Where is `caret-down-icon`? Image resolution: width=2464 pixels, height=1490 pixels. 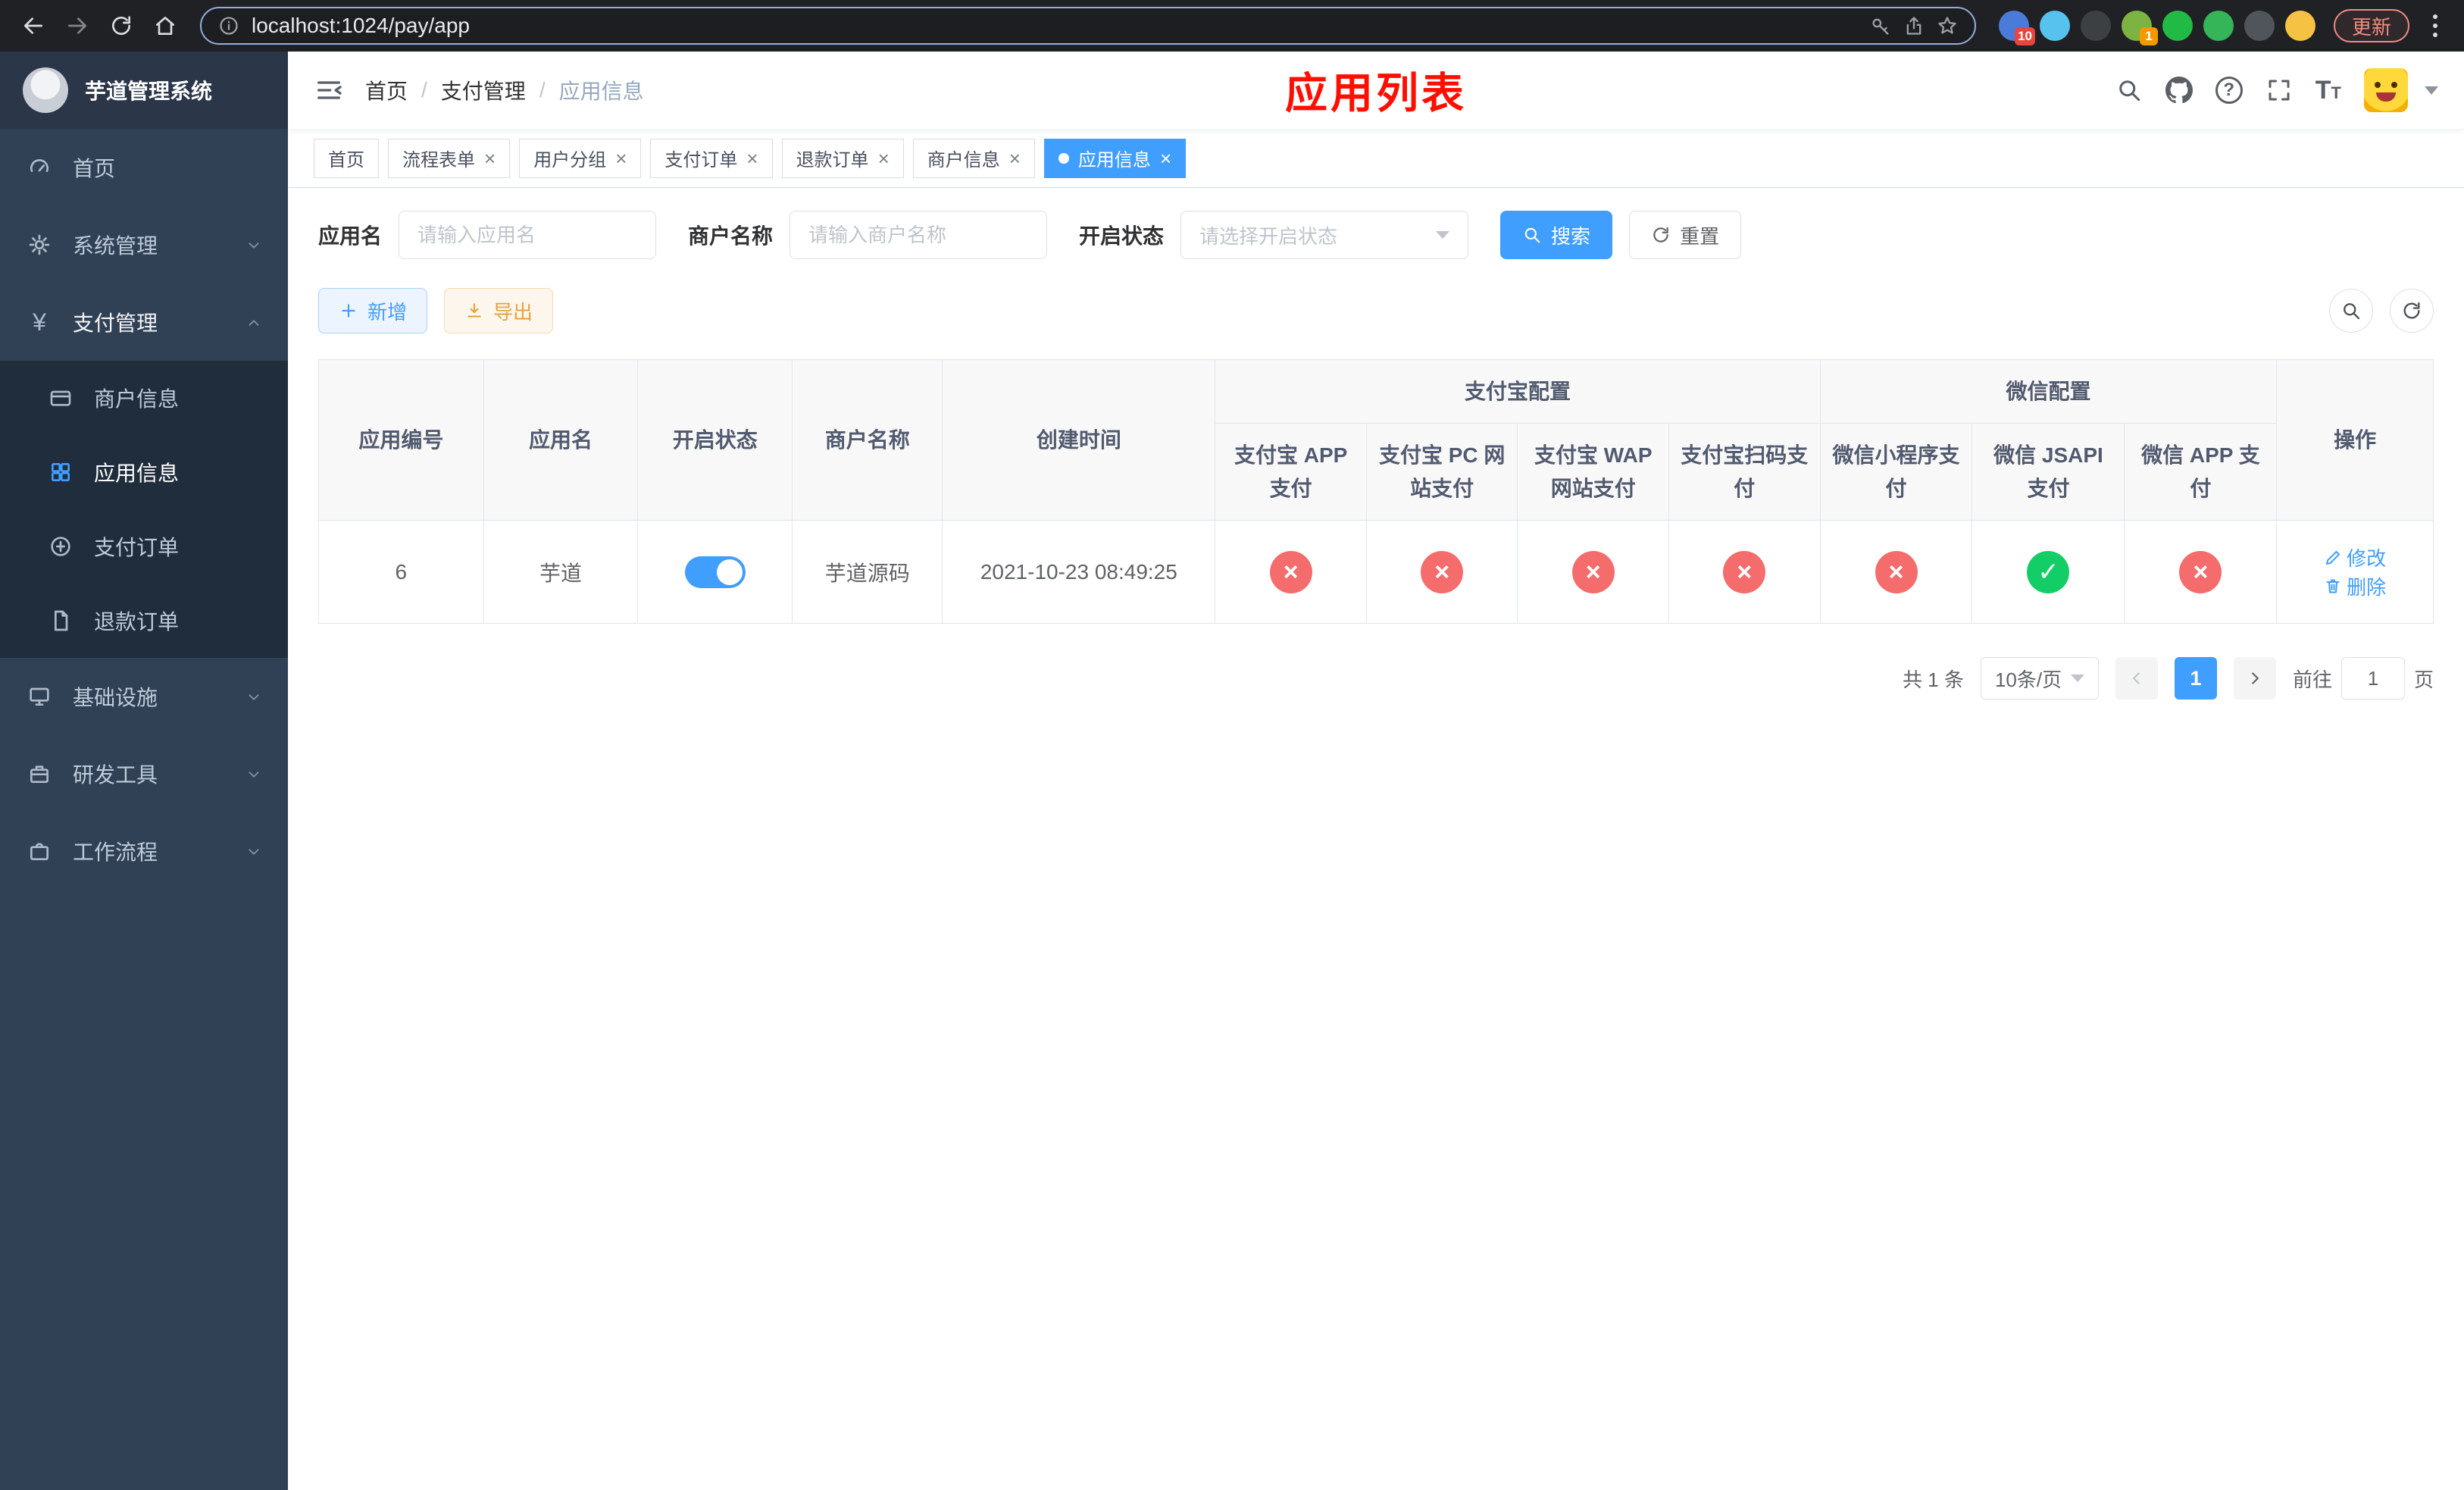
caret-down-icon is located at coordinates (2431, 90).